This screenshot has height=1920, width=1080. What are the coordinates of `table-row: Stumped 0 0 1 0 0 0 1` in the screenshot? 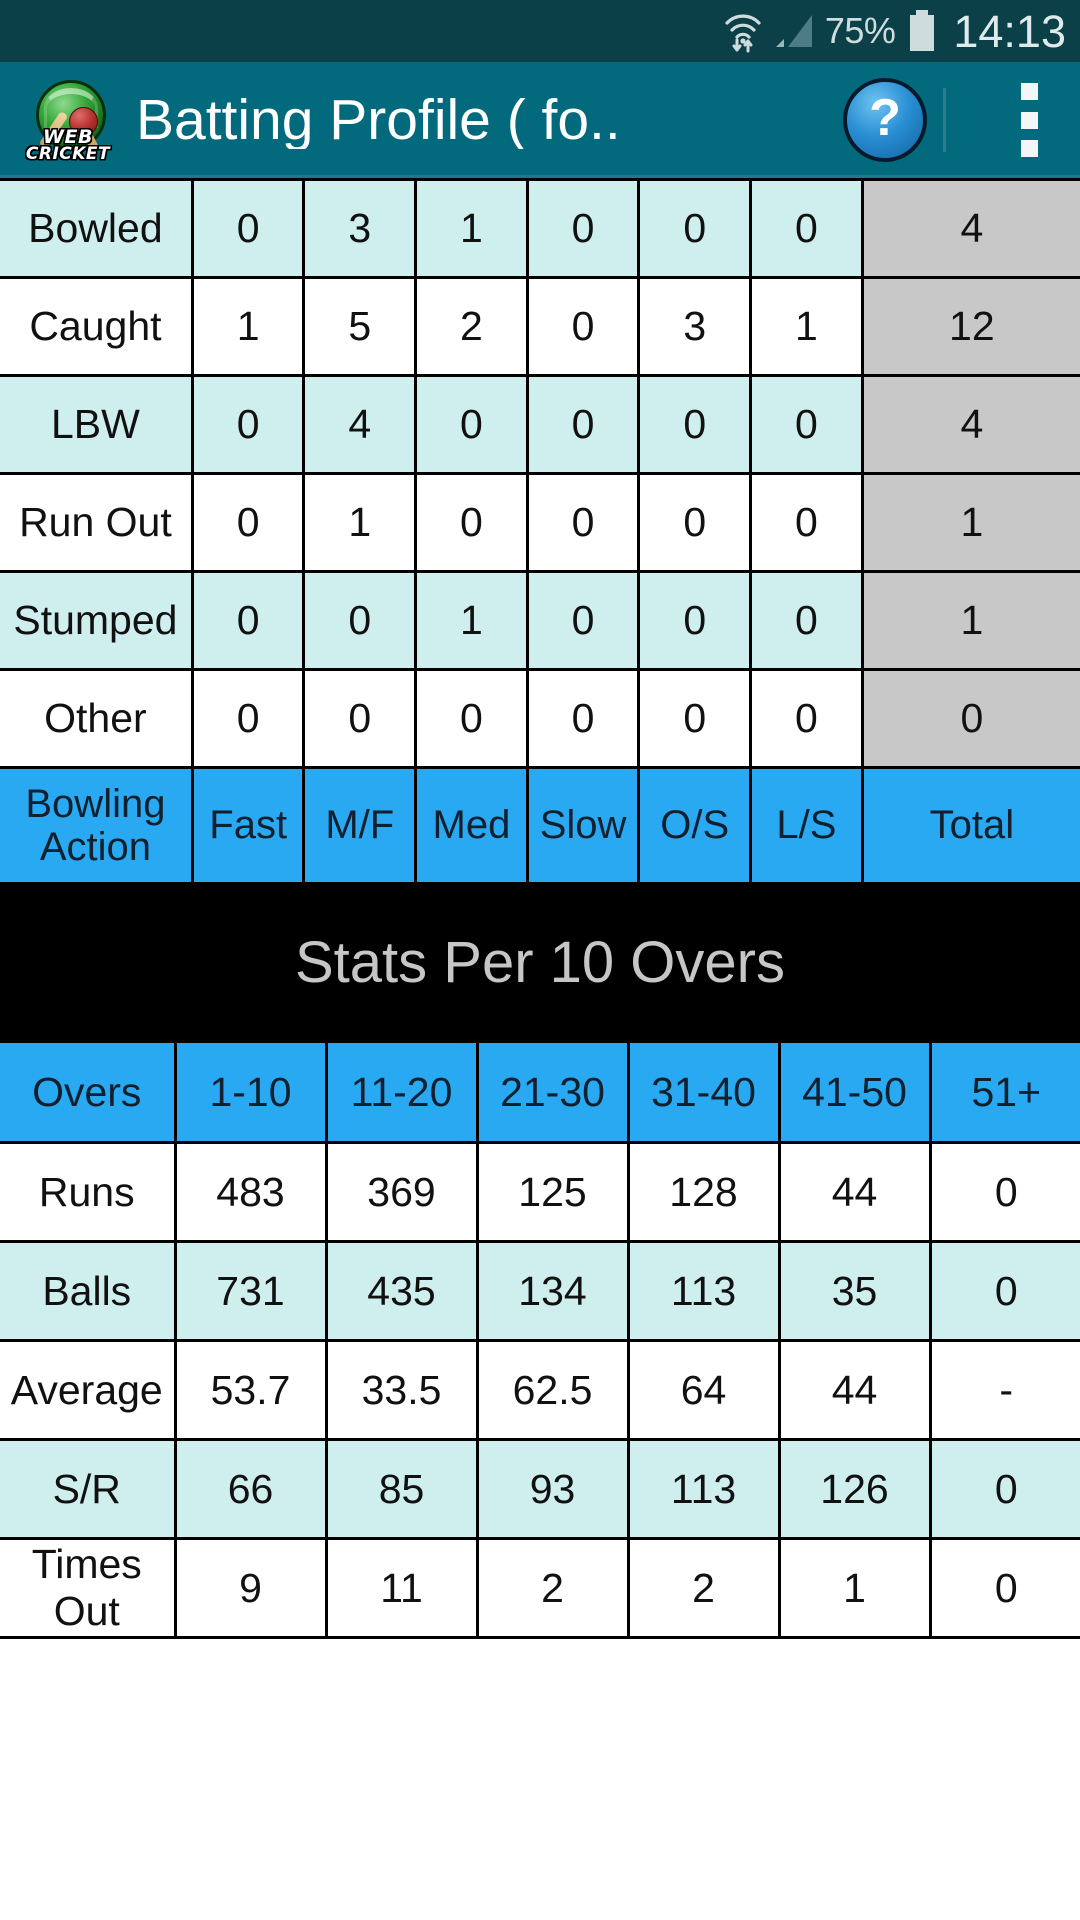 It's located at (540, 620).